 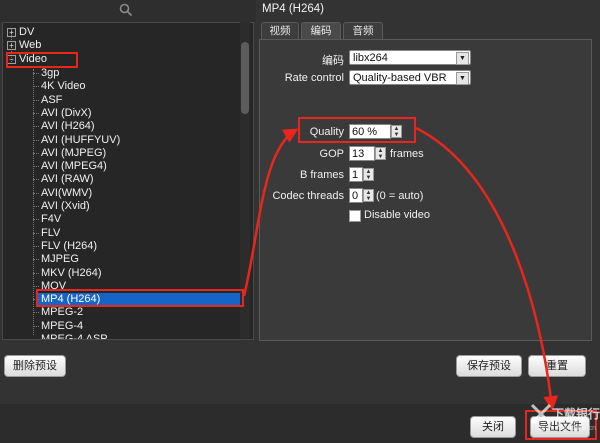 I want to click on watermark-text: 下载银行, so click(x=576, y=414).